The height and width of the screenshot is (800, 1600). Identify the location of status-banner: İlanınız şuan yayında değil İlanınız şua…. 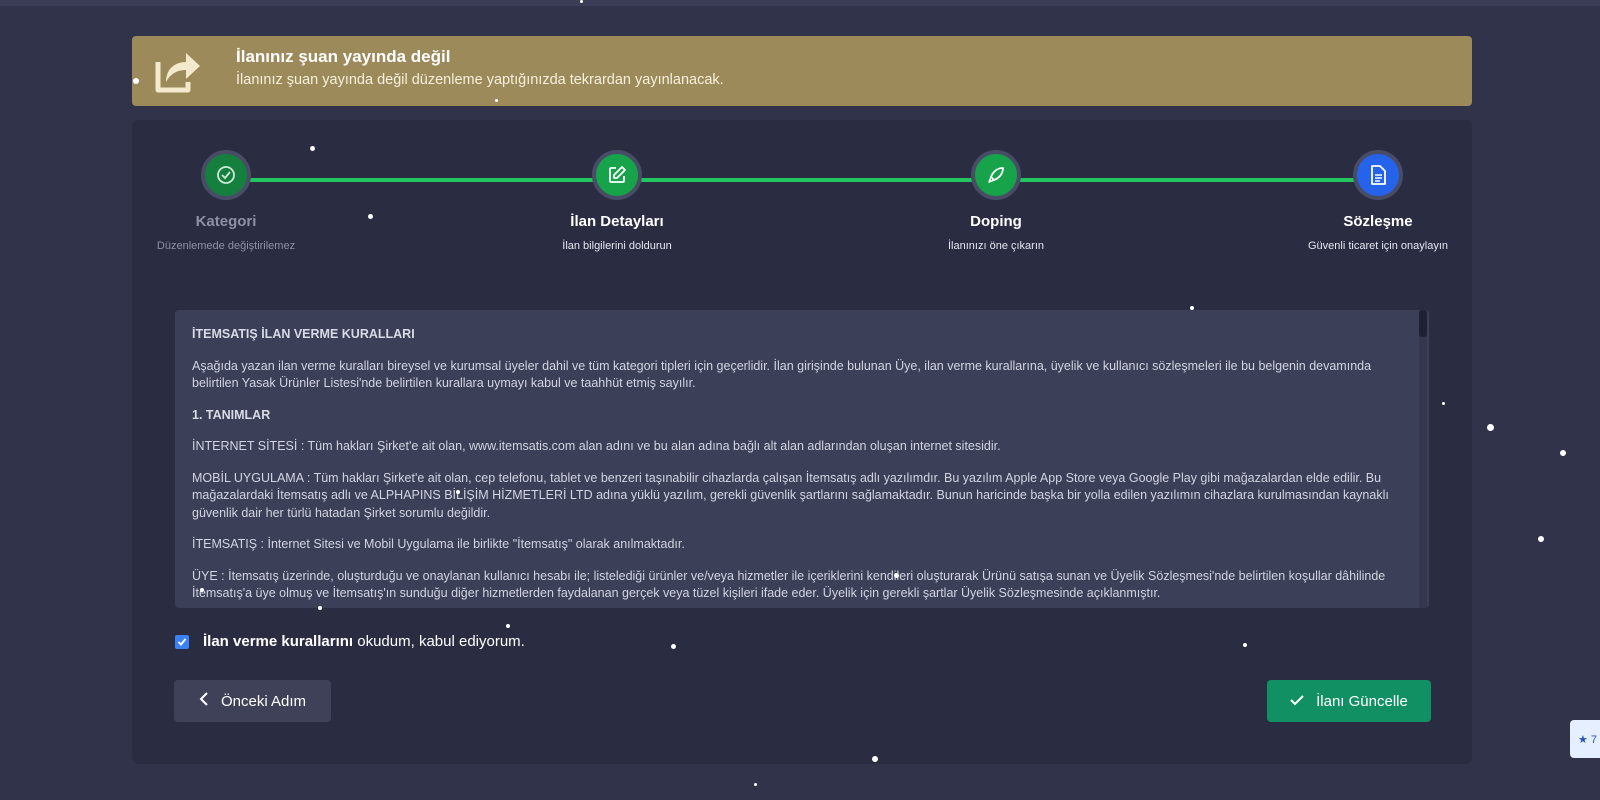
(802, 71).